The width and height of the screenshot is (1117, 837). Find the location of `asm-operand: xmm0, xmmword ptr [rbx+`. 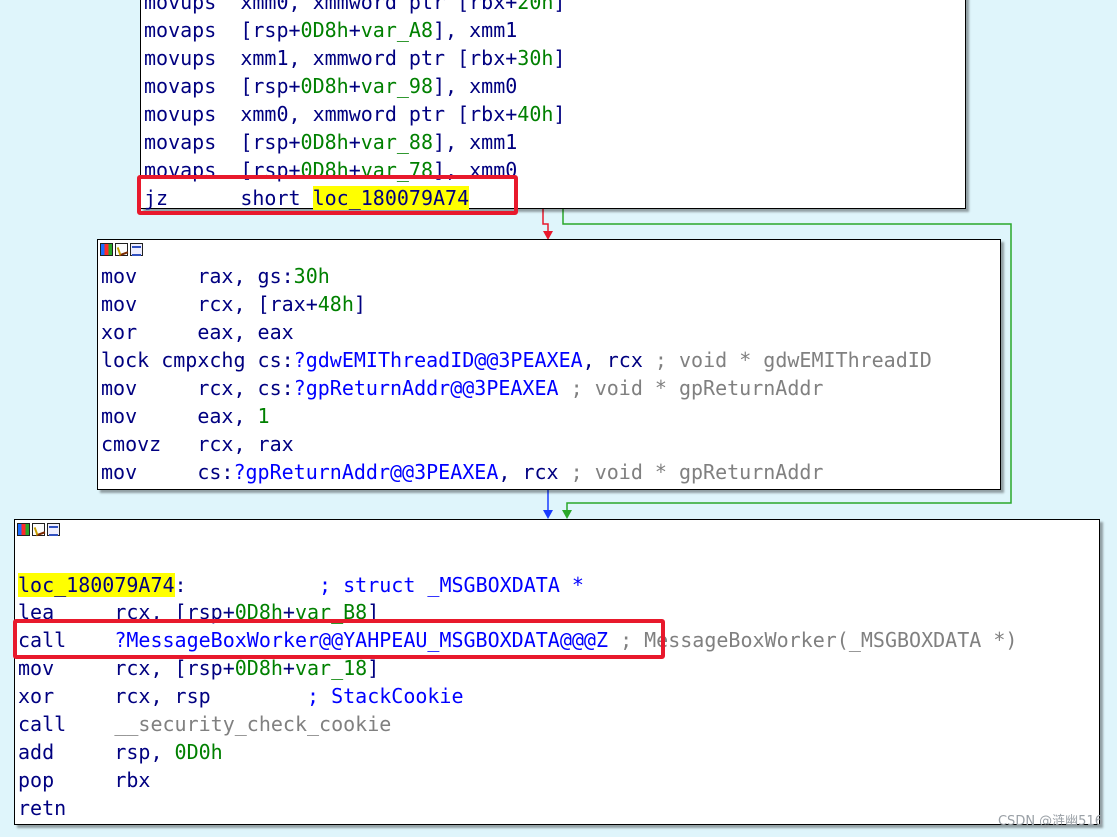

asm-operand: xmm0, xmmword ptr [rbx+ is located at coordinates (379, 7).